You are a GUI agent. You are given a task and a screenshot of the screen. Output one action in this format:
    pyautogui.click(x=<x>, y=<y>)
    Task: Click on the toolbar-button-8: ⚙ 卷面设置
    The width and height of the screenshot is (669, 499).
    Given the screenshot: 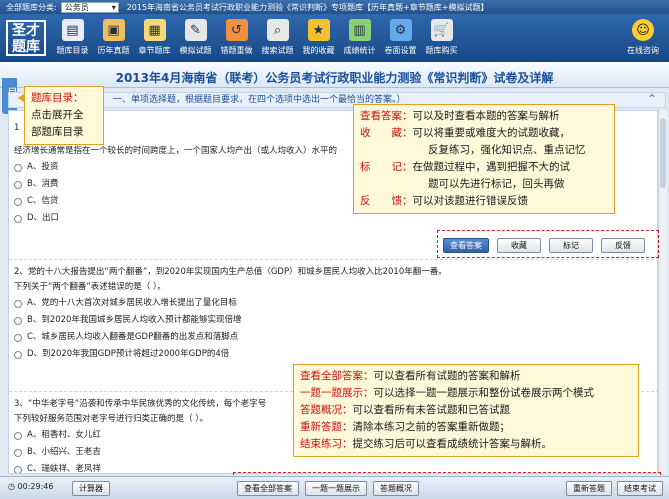 What is the action you would take?
    pyautogui.click(x=400, y=38)
    